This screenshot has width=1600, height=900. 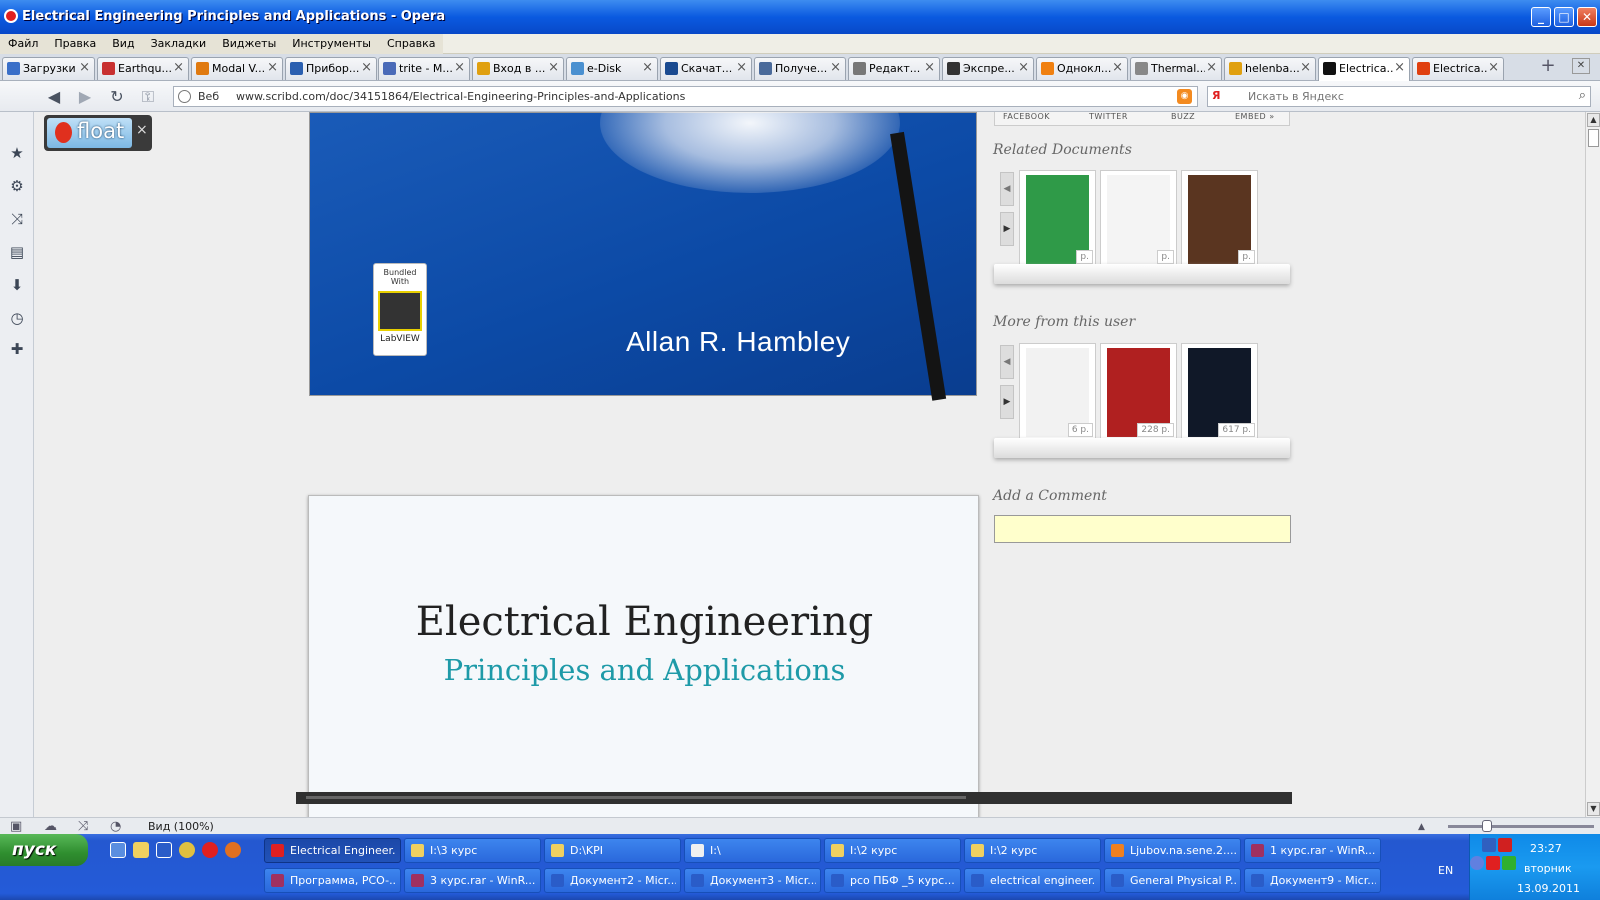 I want to click on tab-item: Получе... ×, so click(x=800, y=68).